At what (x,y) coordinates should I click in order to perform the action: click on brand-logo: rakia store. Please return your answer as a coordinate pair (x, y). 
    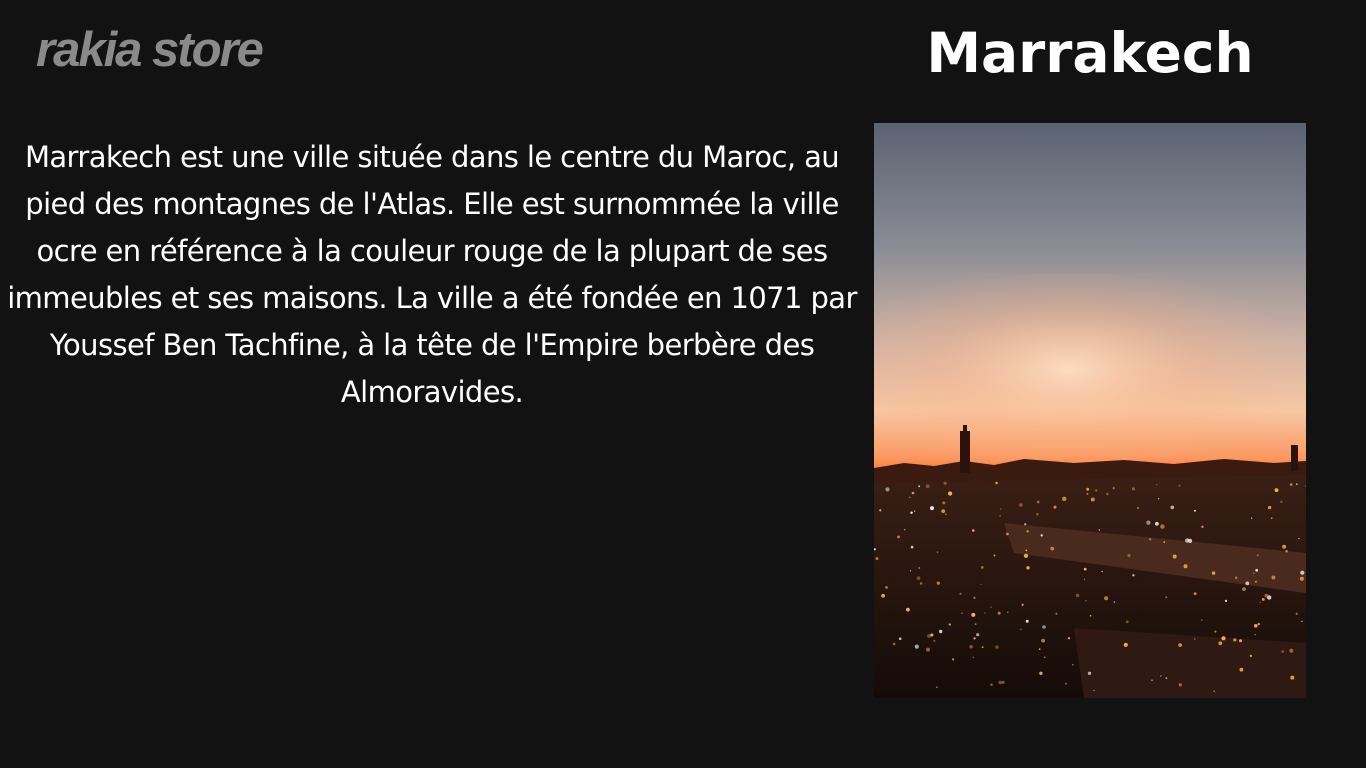
    Looking at the image, I should click on (150, 50).